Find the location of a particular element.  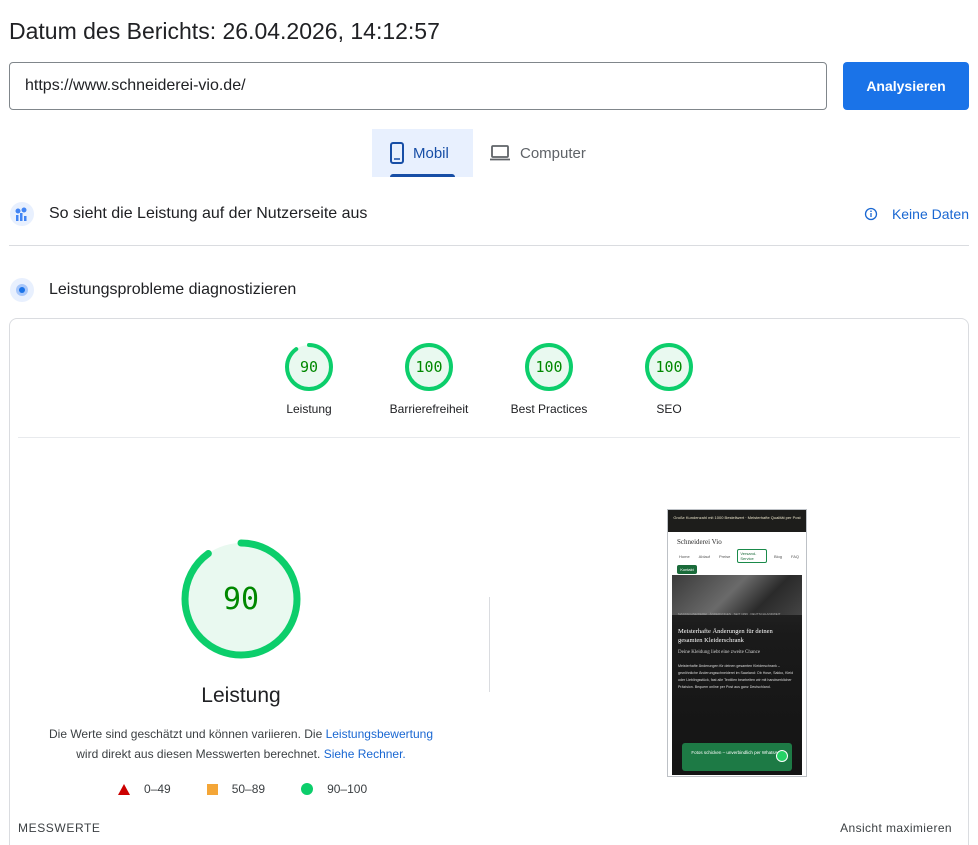

gauge-ring: 90 is located at coordinates (309, 367).